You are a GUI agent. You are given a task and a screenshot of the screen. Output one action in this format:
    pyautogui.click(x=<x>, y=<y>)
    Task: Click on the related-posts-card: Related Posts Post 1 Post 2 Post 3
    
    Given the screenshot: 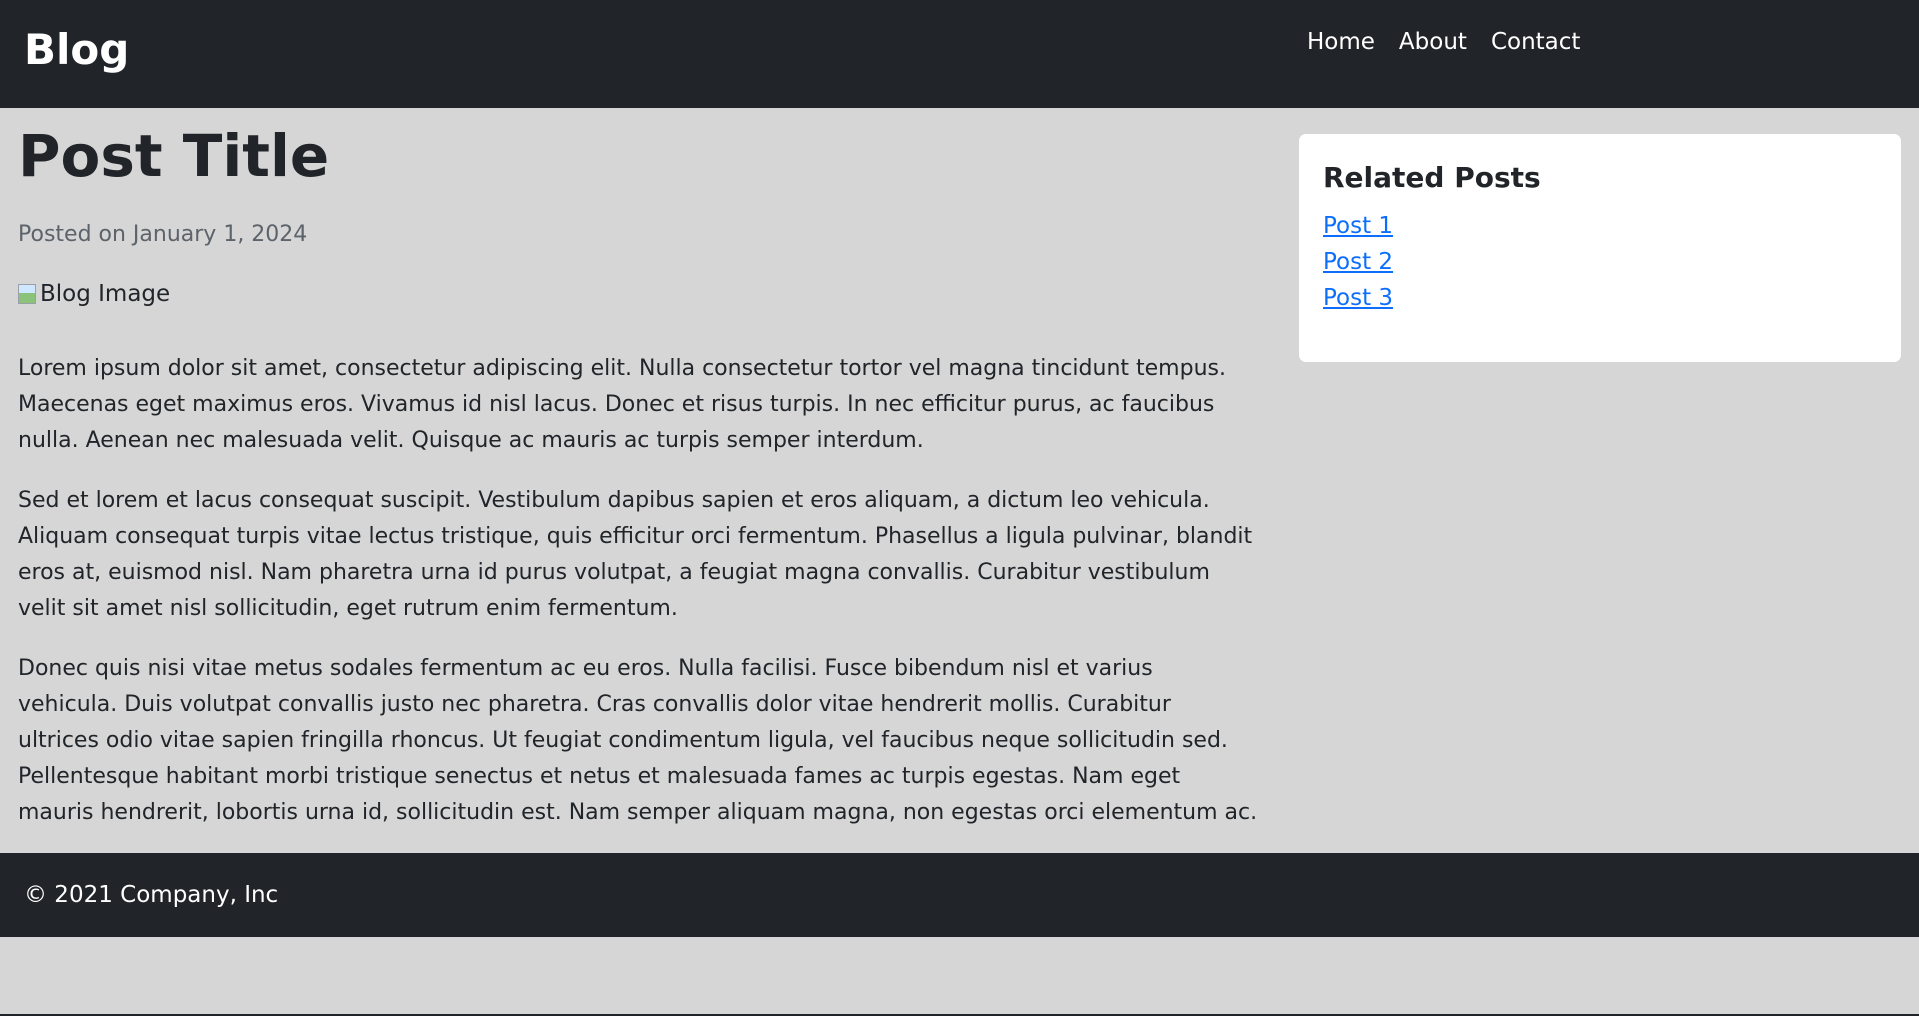 What is the action you would take?
    pyautogui.click(x=1600, y=248)
    